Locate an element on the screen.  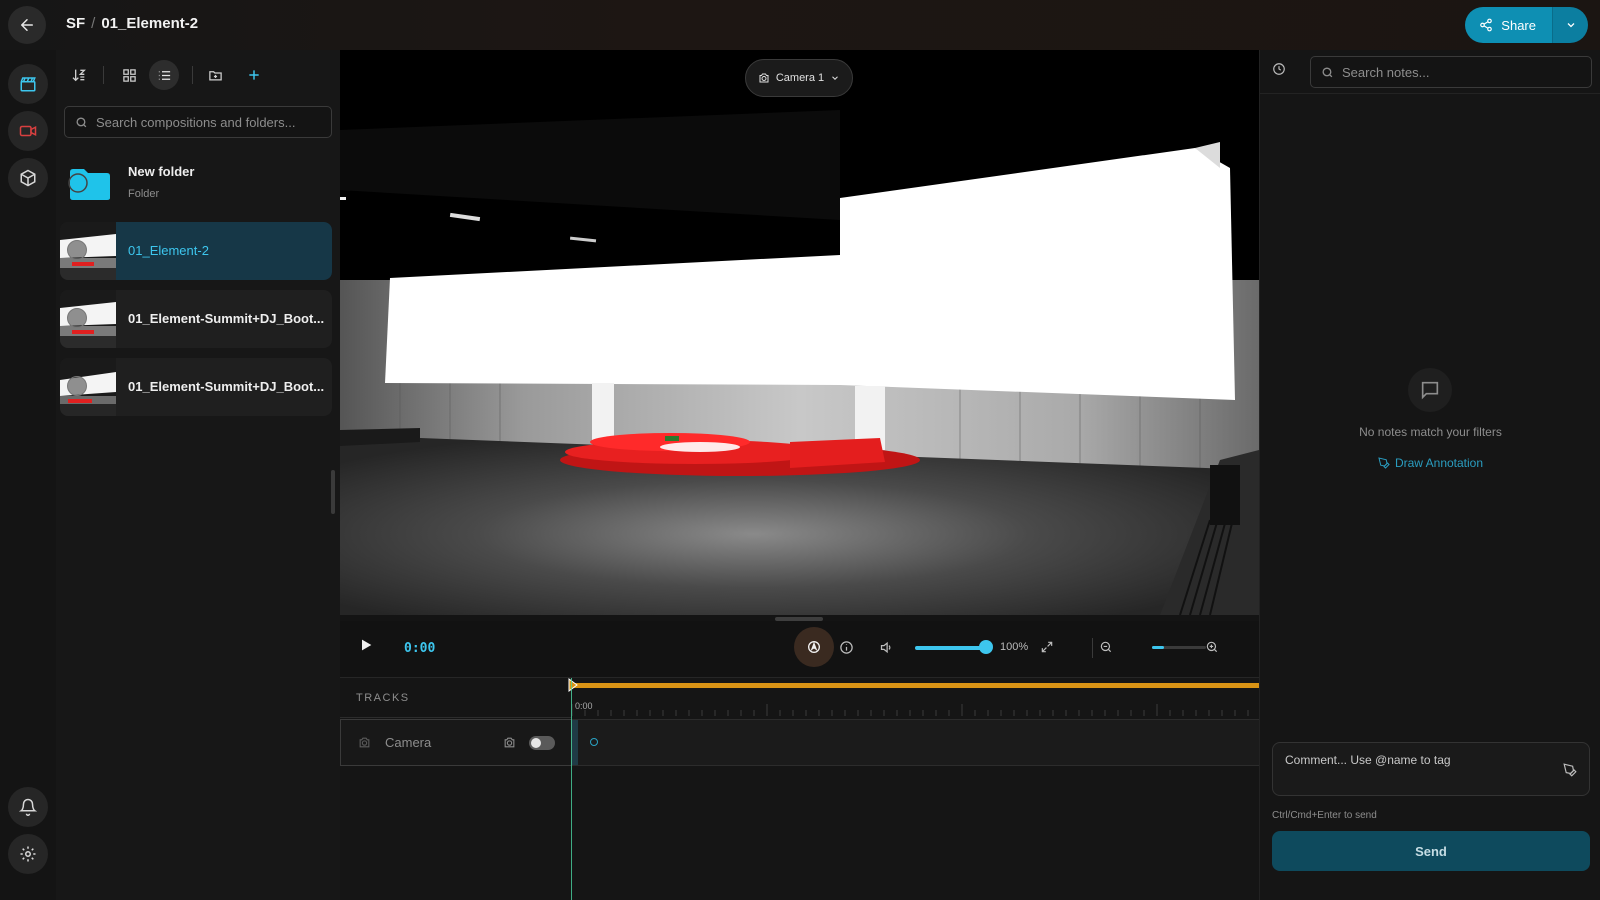
list-view-button is located at coordinates (164, 75).